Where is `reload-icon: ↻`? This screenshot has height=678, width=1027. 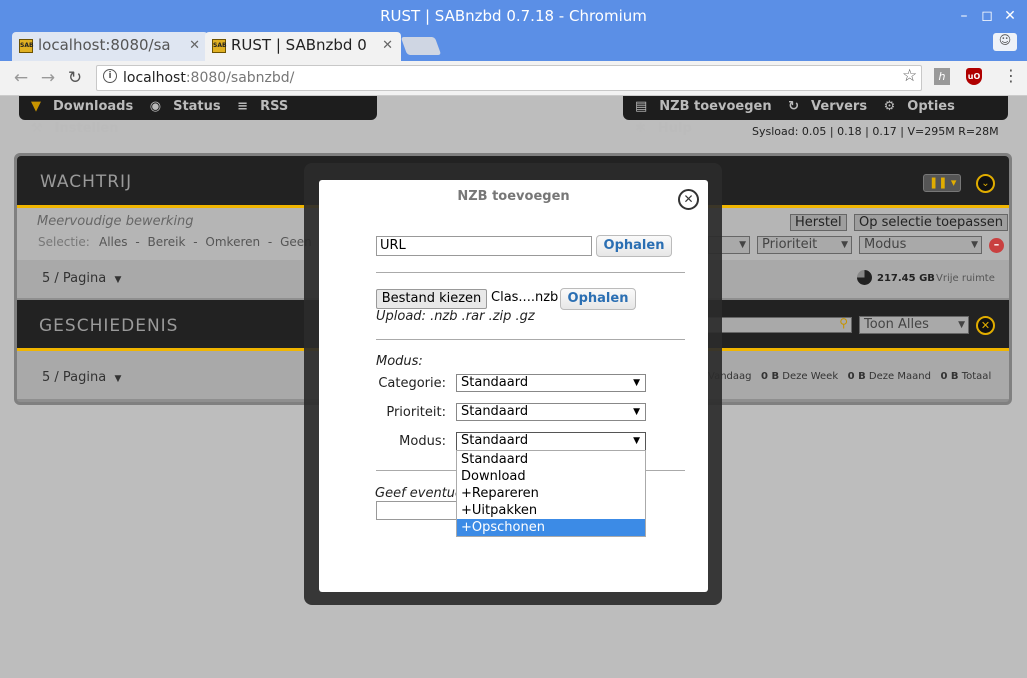 reload-icon: ↻ is located at coordinates (75, 78).